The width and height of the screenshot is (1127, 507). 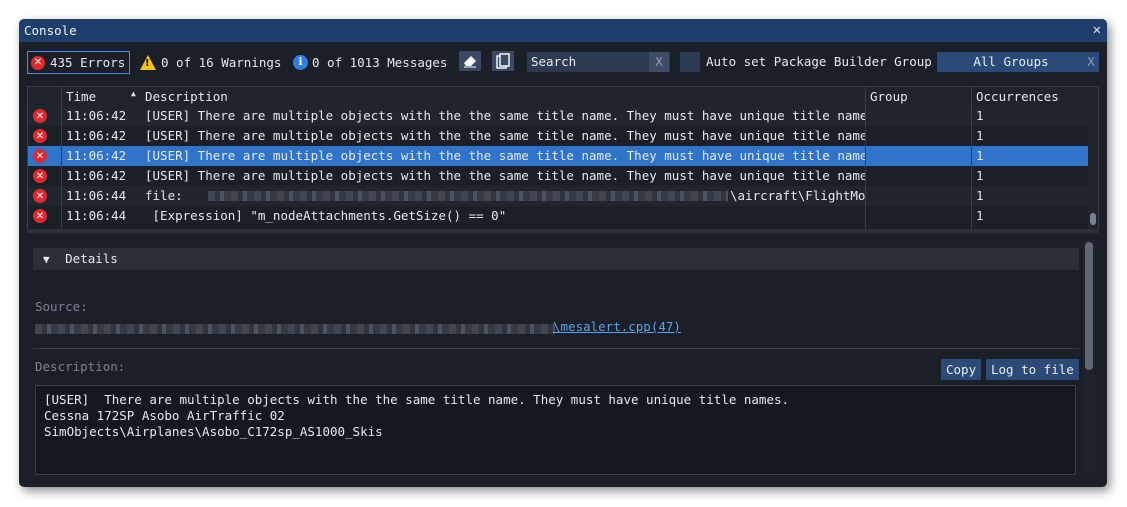 What do you see at coordinates (797, 195) in the screenshot?
I see `row-description-tail: \aircraft\FlightMod` at bounding box center [797, 195].